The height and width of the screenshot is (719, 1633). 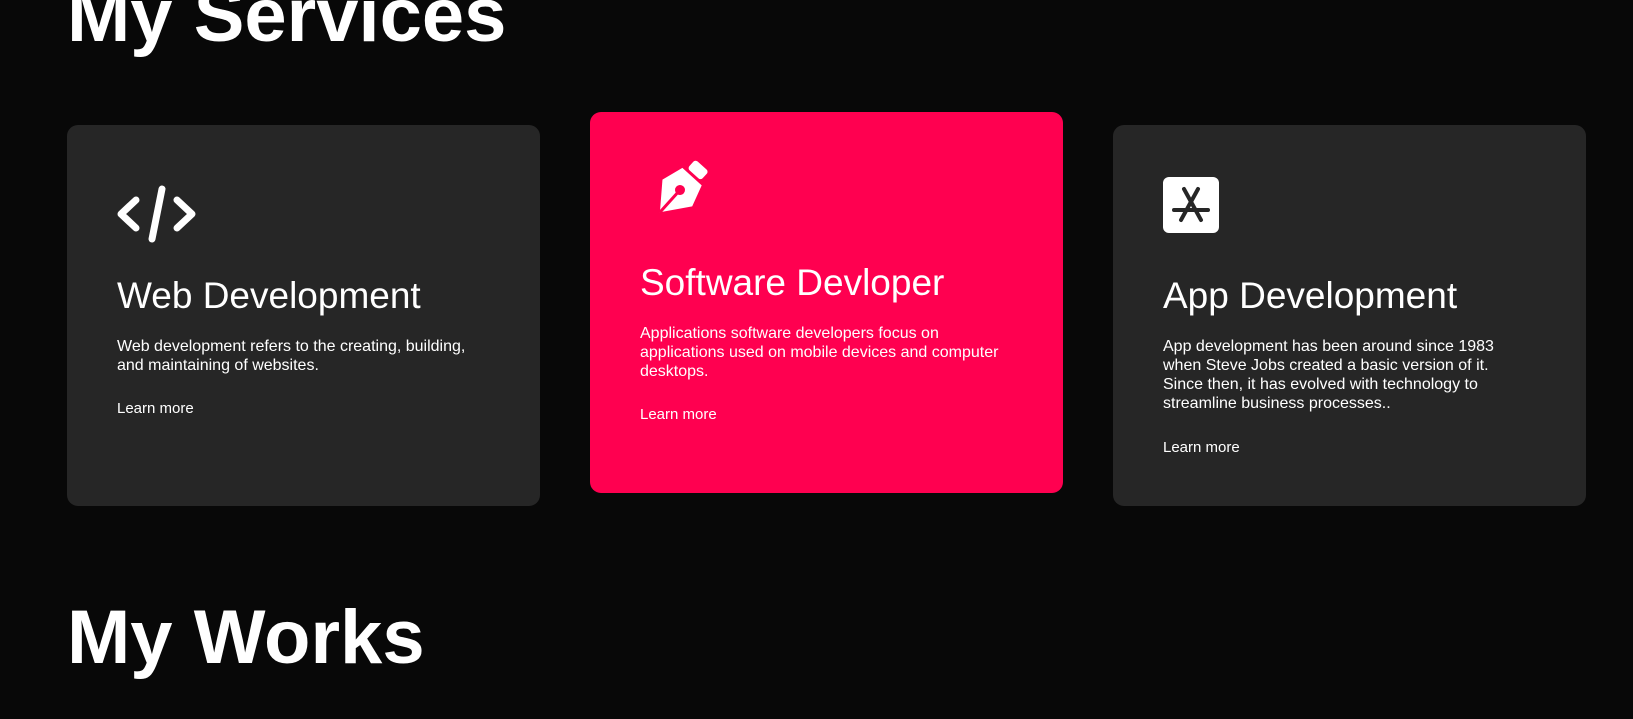 What do you see at coordinates (156, 214) in the screenshot?
I see `code-icon` at bounding box center [156, 214].